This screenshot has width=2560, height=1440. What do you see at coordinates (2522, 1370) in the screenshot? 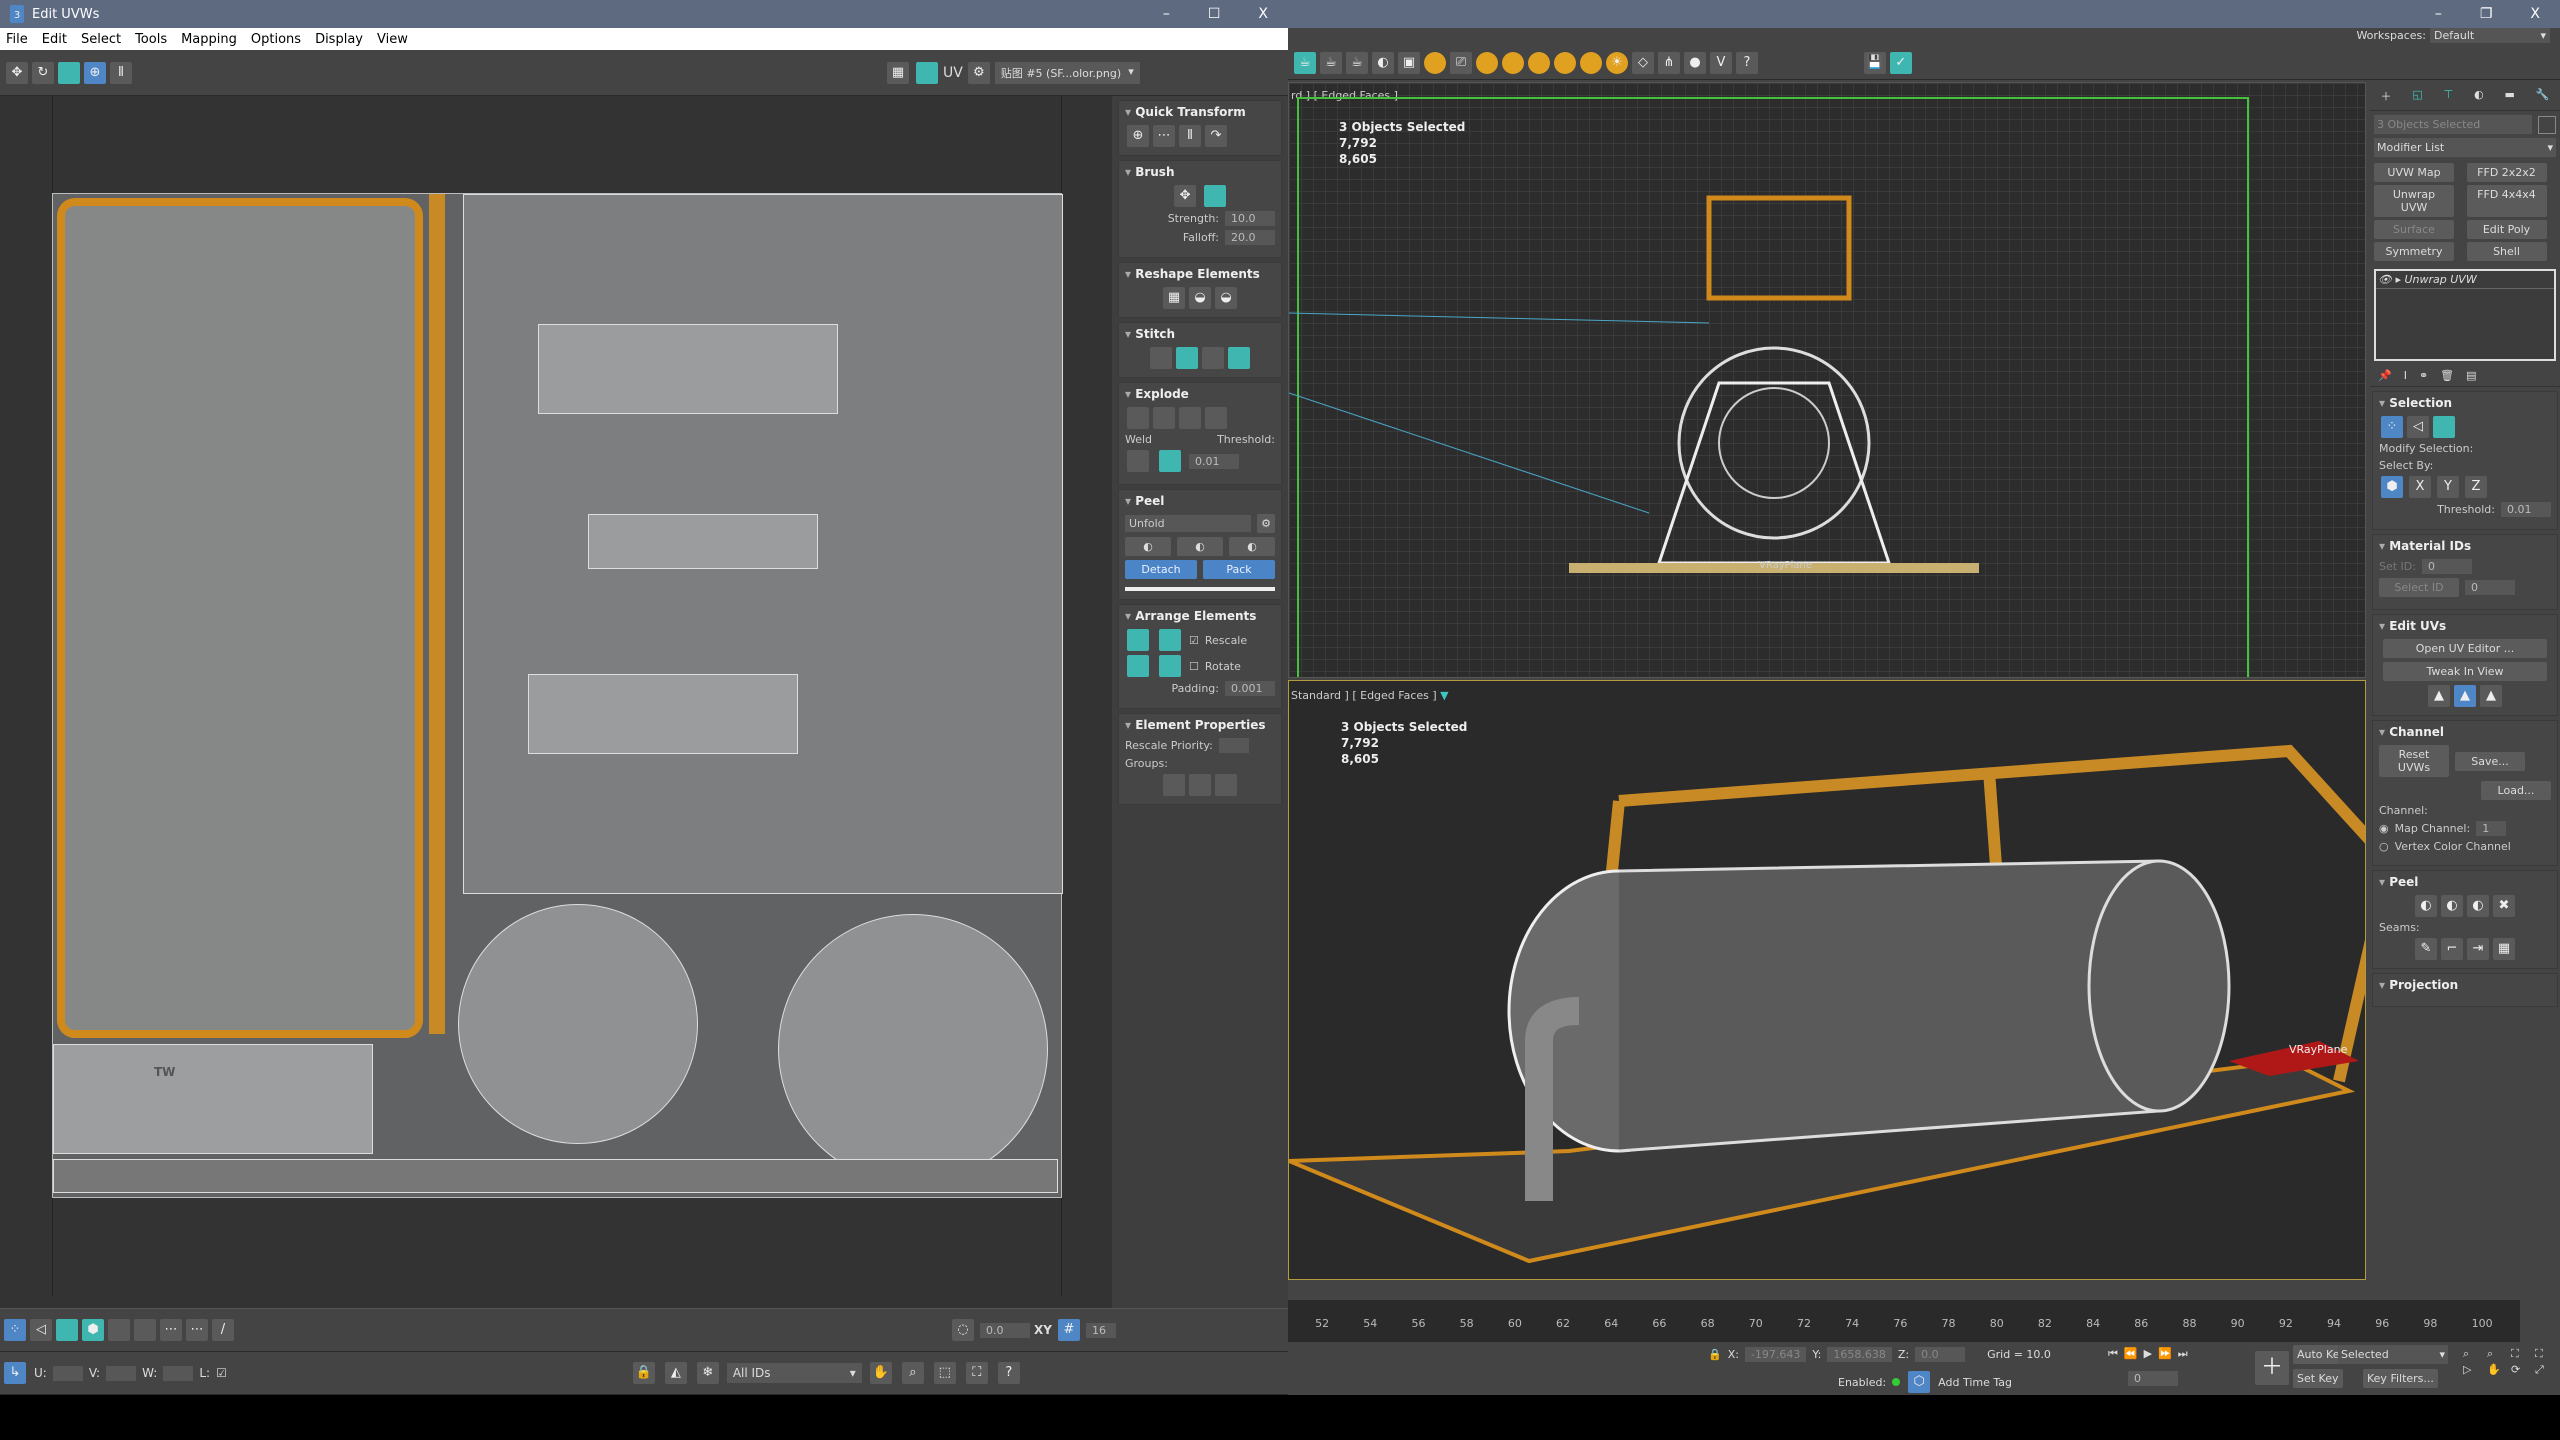
I see `orbit-icon: ⟳` at bounding box center [2522, 1370].